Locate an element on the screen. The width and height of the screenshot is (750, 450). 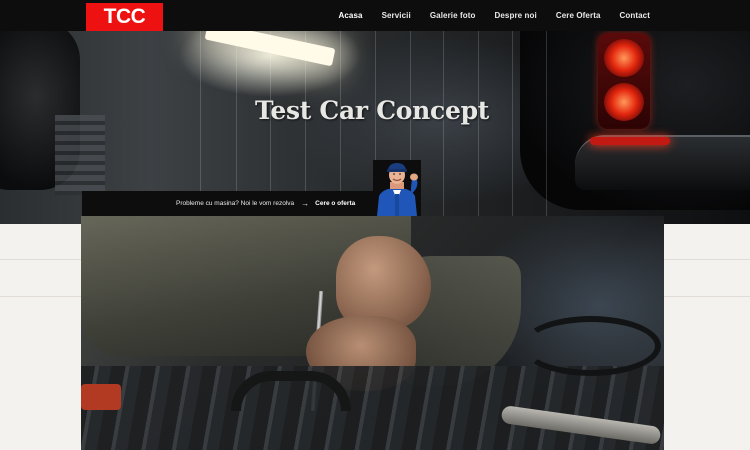
cta-text: Probleme cu masina? Noi le vom rezolva is located at coordinates (235, 203).